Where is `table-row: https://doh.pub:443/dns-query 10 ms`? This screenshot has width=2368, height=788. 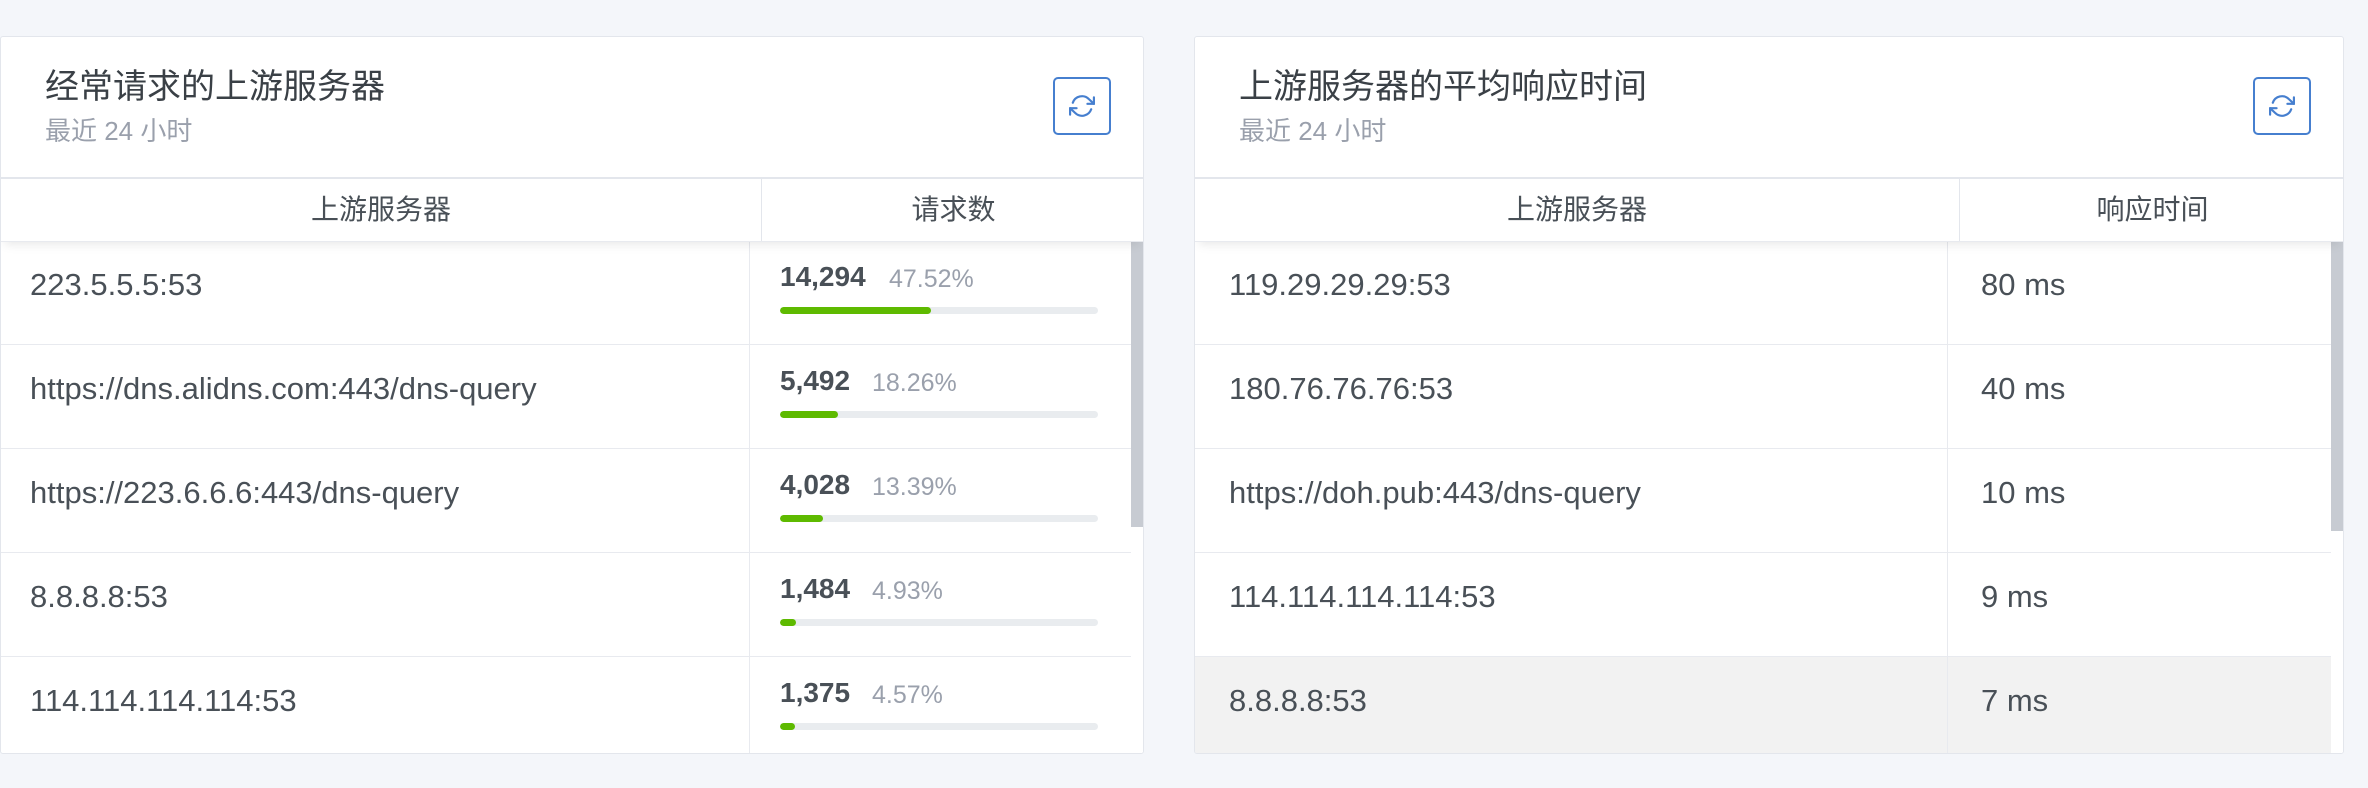 table-row: https://doh.pub:443/dns-query 10 ms is located at coordinates (1763, 501).